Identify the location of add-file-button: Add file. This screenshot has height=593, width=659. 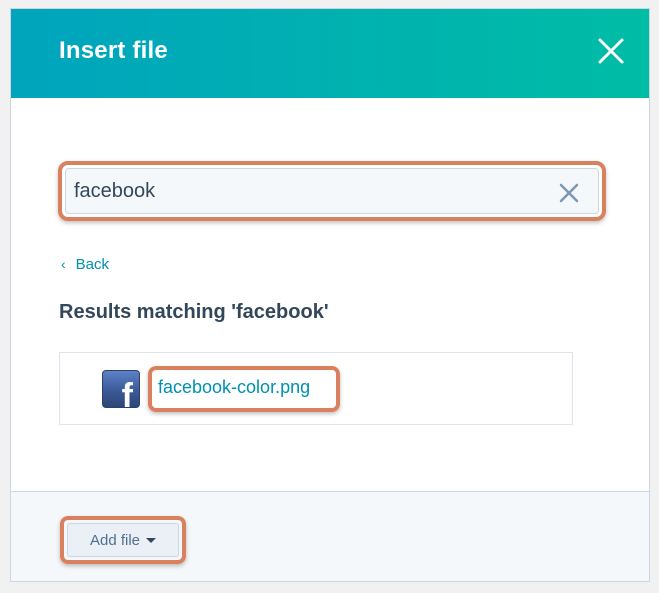
(123, 540).